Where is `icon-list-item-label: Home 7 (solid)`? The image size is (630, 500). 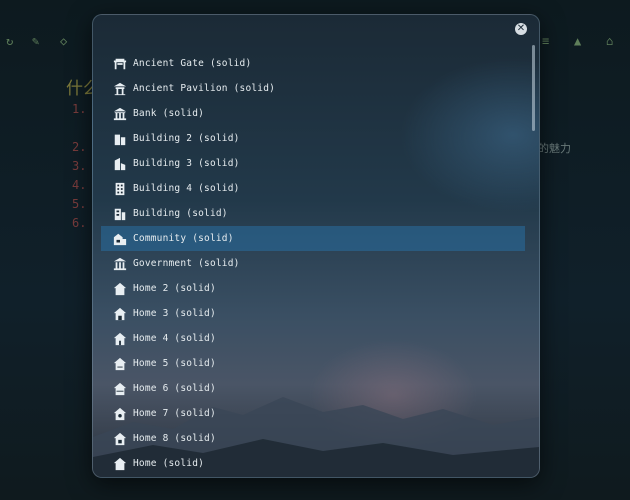 icon-list-item-label: Home 7 (solid) is located at coordinates (174, 413).